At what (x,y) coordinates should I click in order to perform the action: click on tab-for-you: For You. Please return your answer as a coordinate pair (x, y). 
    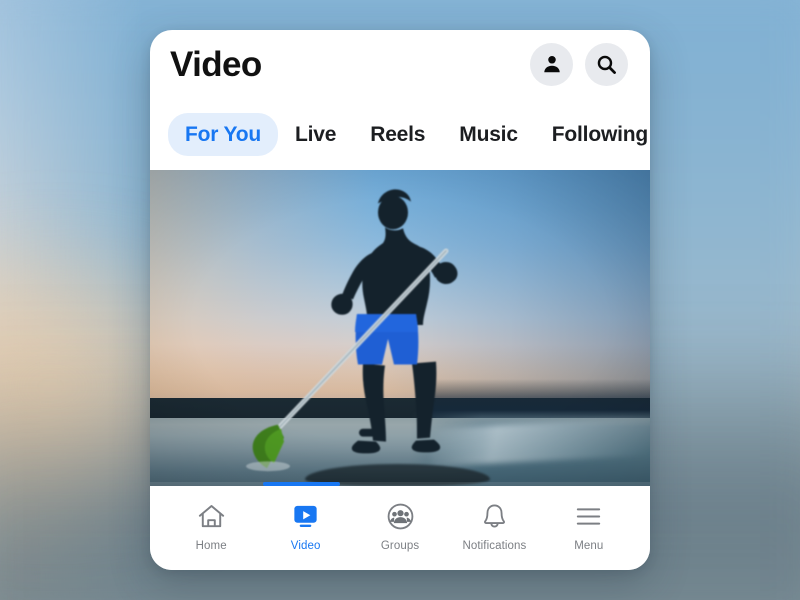
    Looking at the image, I should click on (223, 134).